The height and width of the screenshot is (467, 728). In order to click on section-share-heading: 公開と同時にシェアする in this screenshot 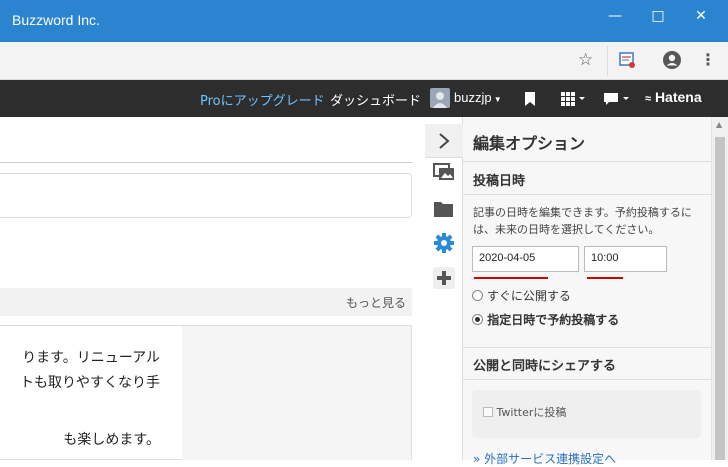, I will do `click(545, 366)`.